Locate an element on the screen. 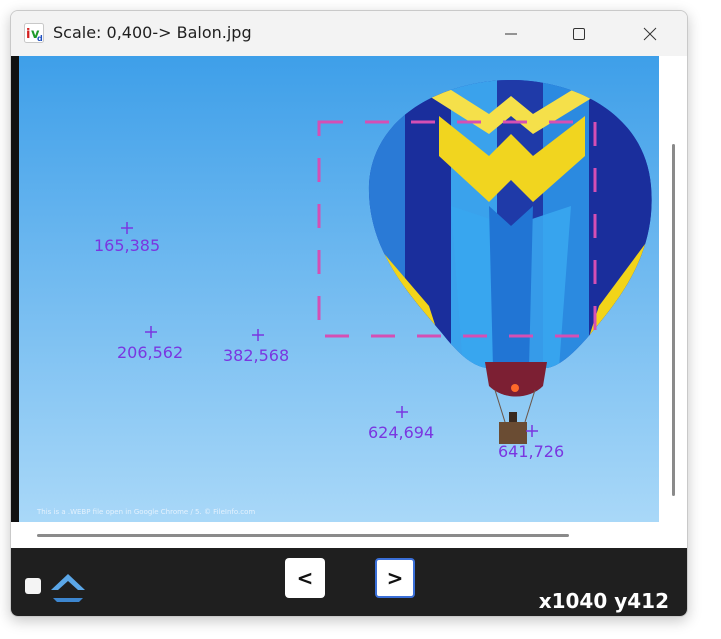  marker-label: 206,562 is located at coordinates (150, 352).